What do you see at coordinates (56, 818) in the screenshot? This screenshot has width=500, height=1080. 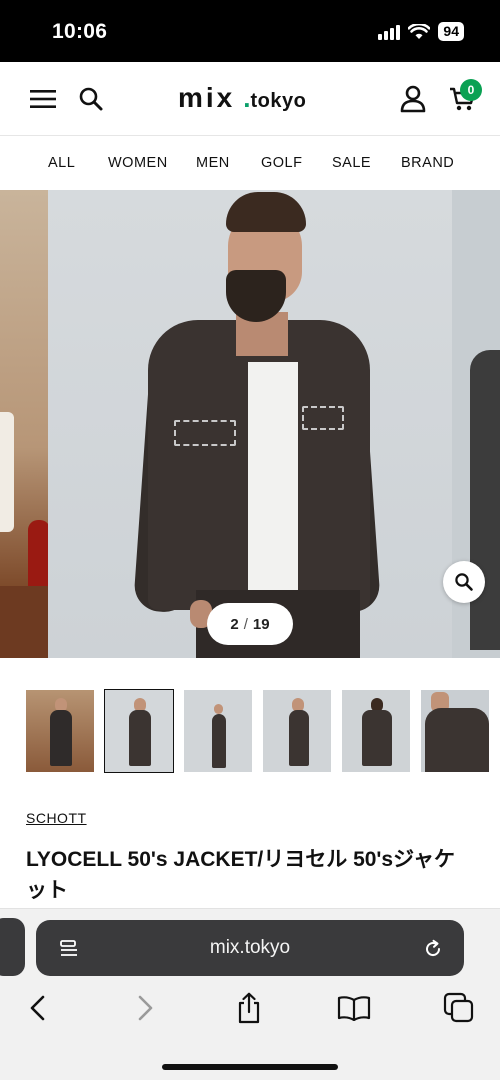 I see `brand-link: SCHOTT` at bounding box center [56, 818].